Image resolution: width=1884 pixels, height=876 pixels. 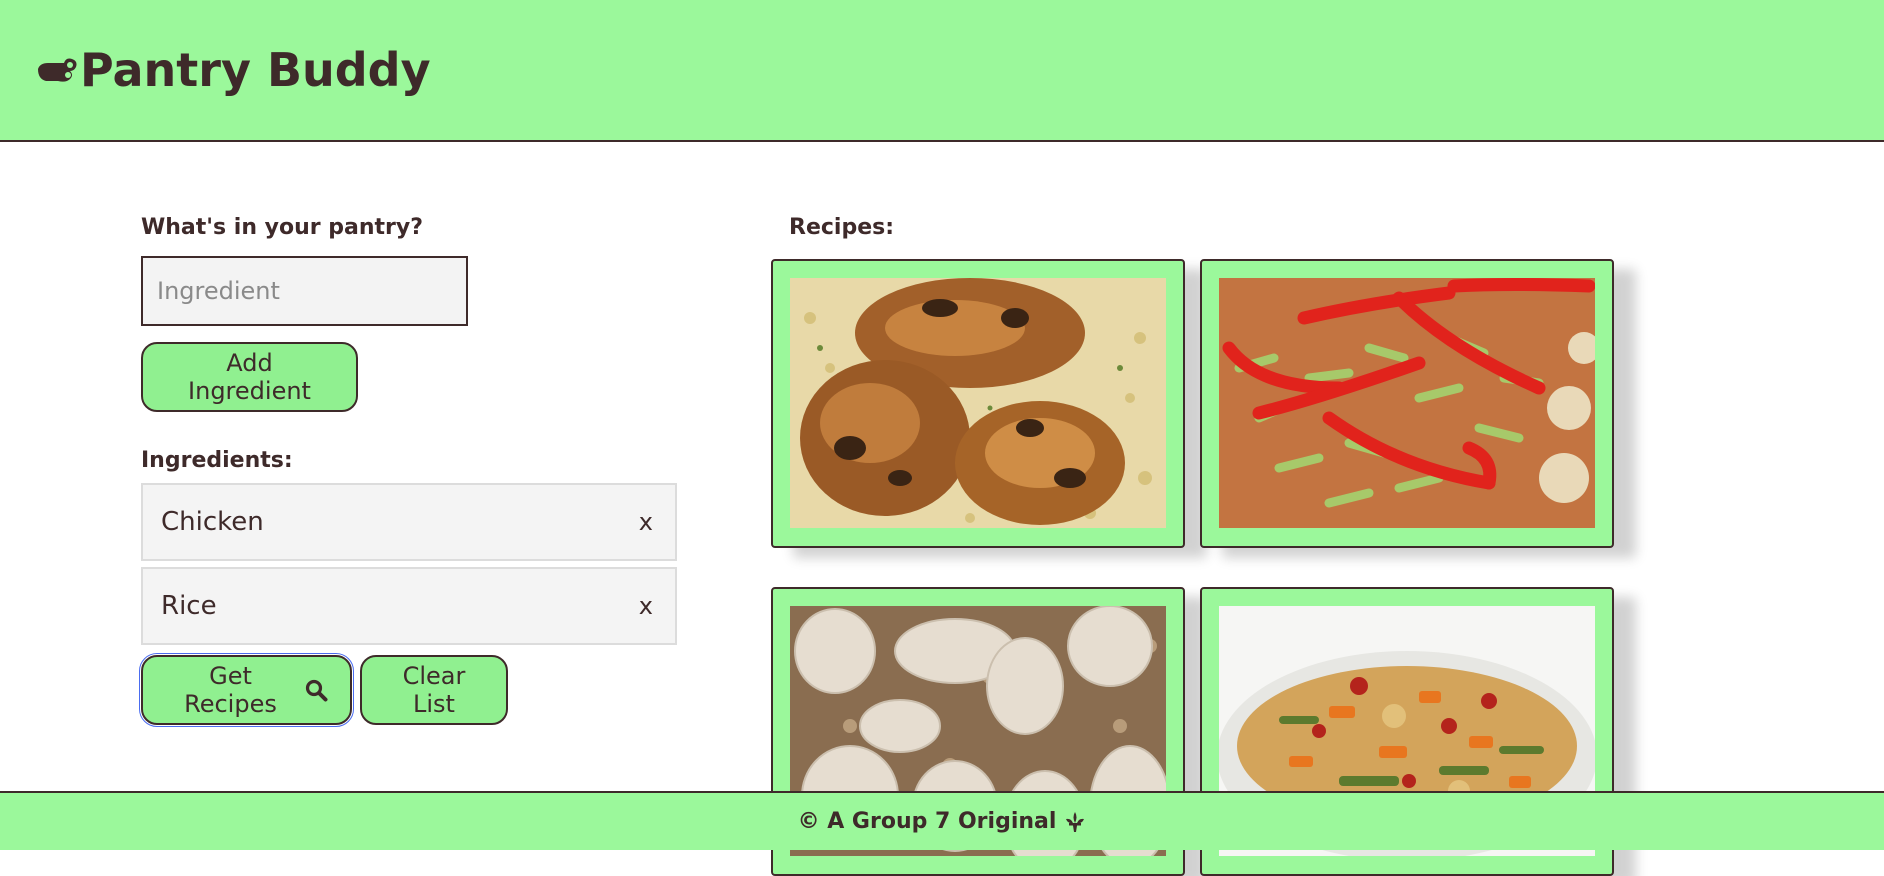 What do you see at coordinates (189, 606) in the screenshot?
I see `ingredient-name: Rice` at bounding box center [189, 606].